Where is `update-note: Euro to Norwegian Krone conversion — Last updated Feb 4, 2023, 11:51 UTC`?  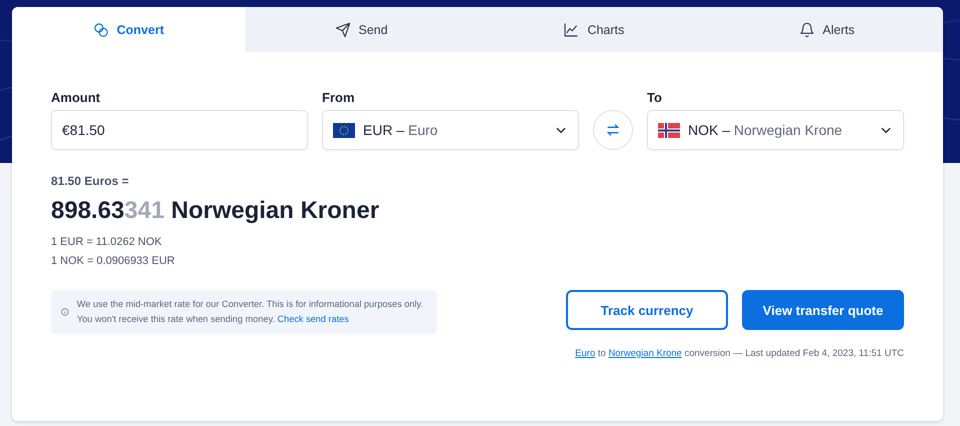 update-note: Euro to Norwegian Krone conversion — Last updated Feb 4, 2023, 11:51 UTC is located at coordinates (739, 353).